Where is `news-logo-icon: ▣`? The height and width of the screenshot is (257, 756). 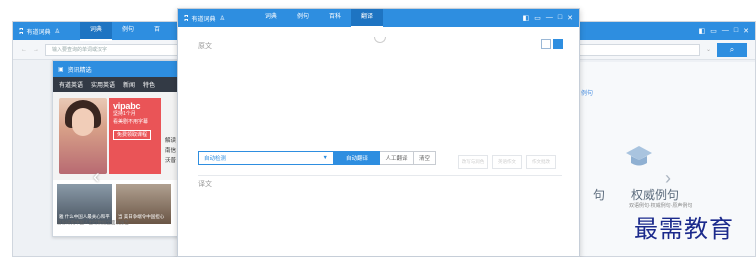
news-logo-icon: ▣ is located at coordinates (61, 69).